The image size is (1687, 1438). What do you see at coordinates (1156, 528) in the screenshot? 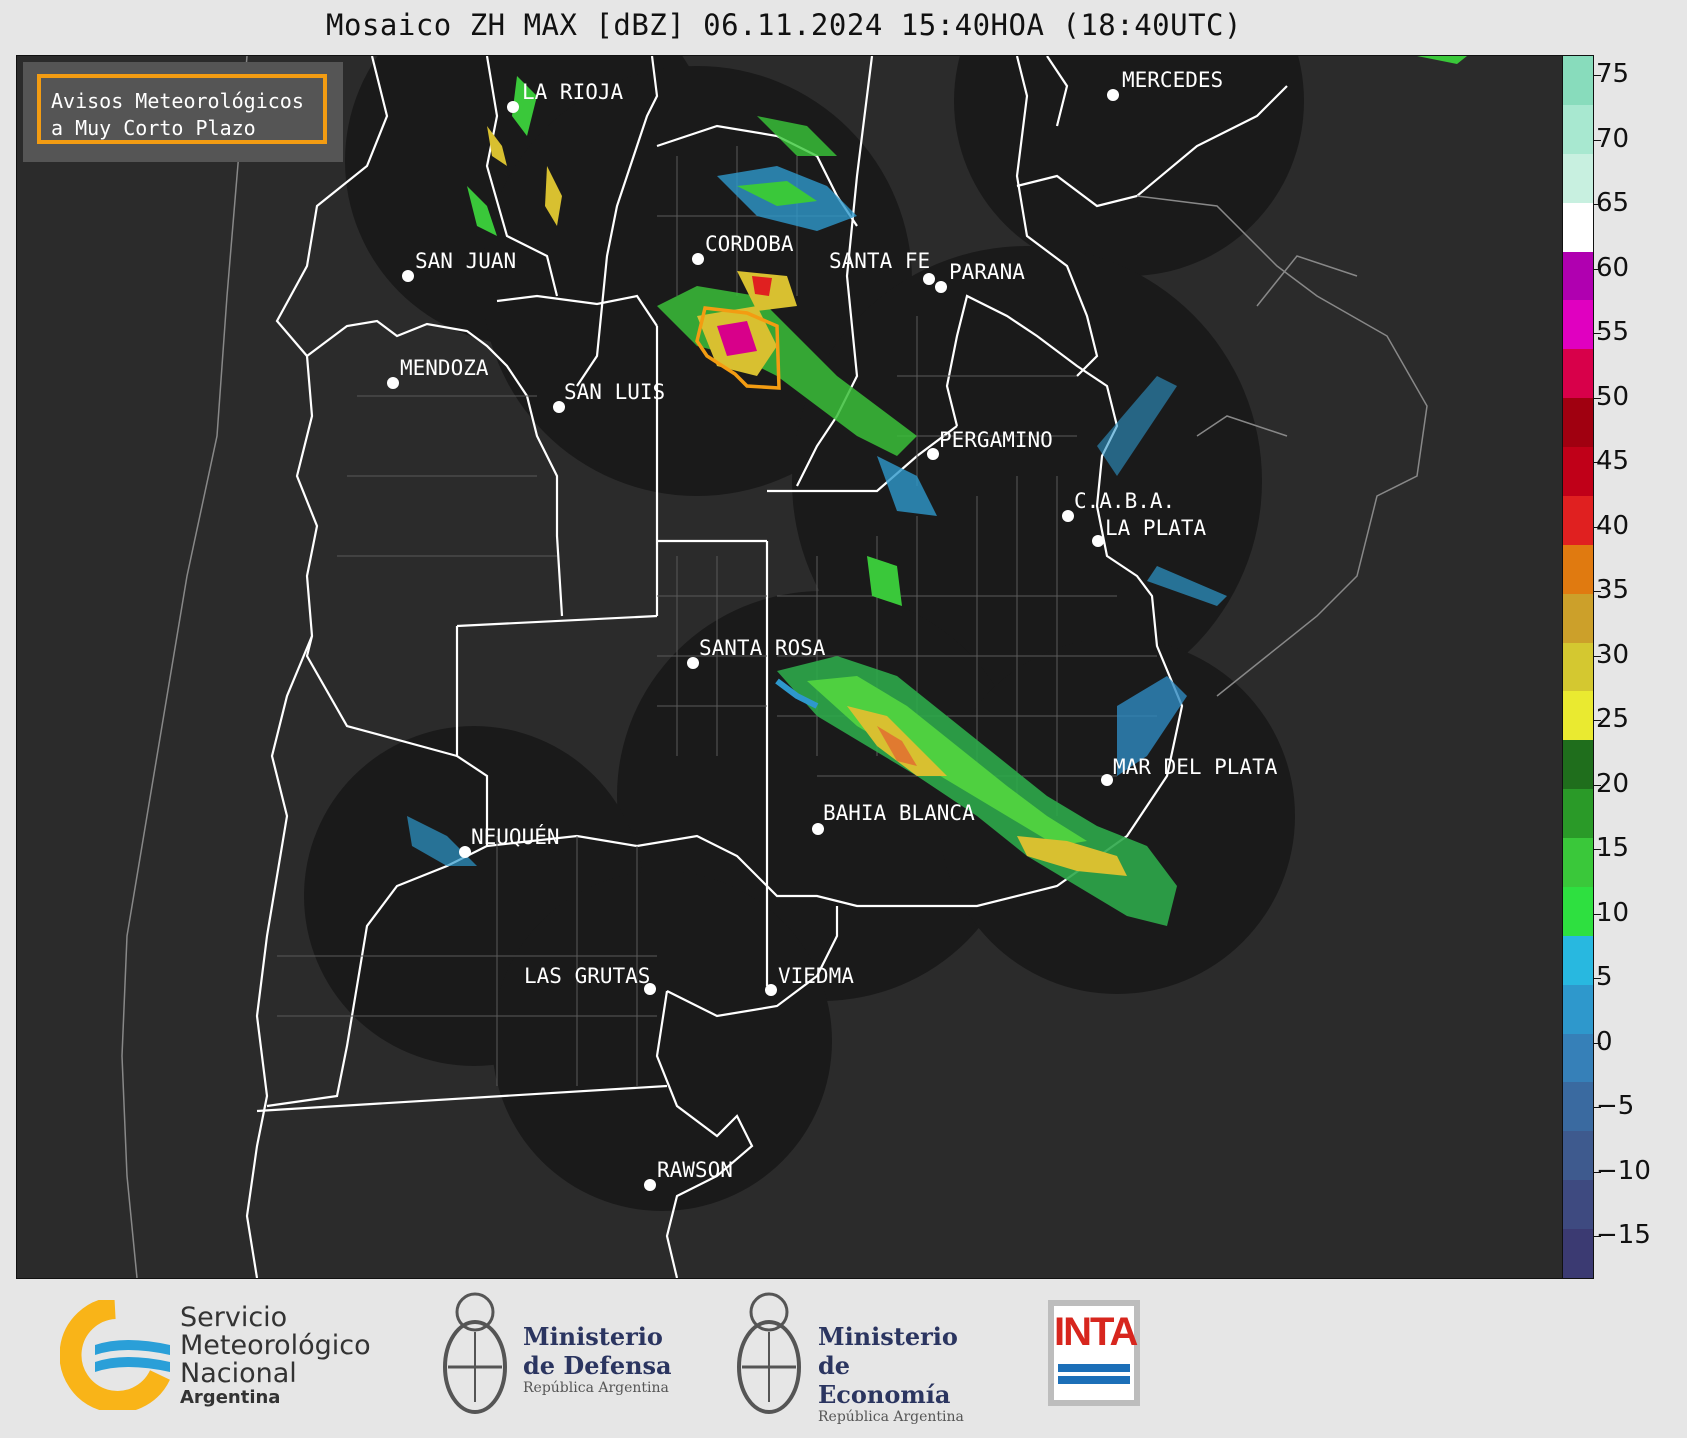
I see `city-la-plata: LA PLATA` at bounding box center [1156, 528].